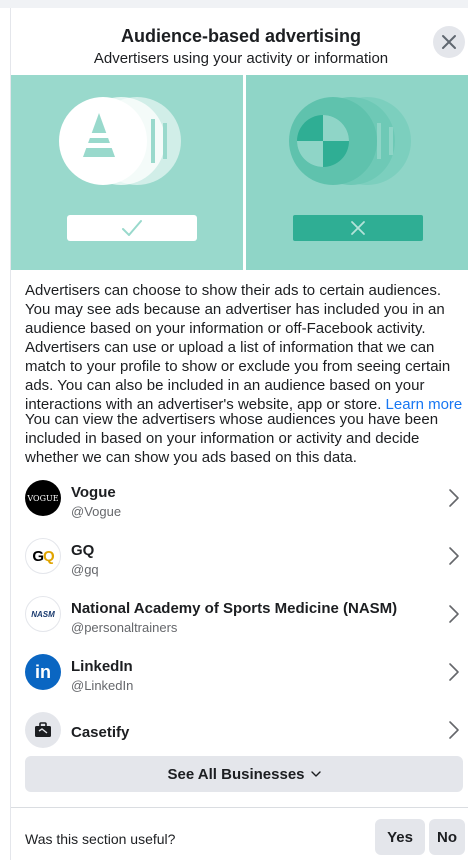  I want to click on business-handle: @LinkedIn, so click(102, 685).